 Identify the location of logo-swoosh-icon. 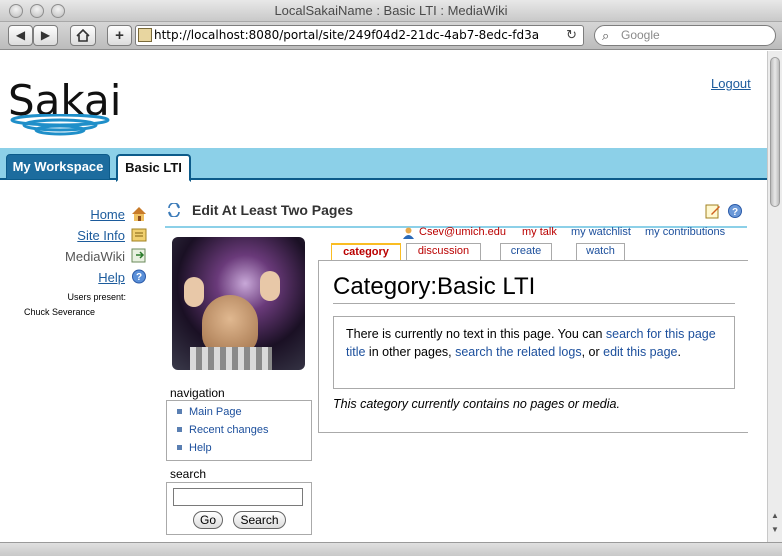
(60, 125).